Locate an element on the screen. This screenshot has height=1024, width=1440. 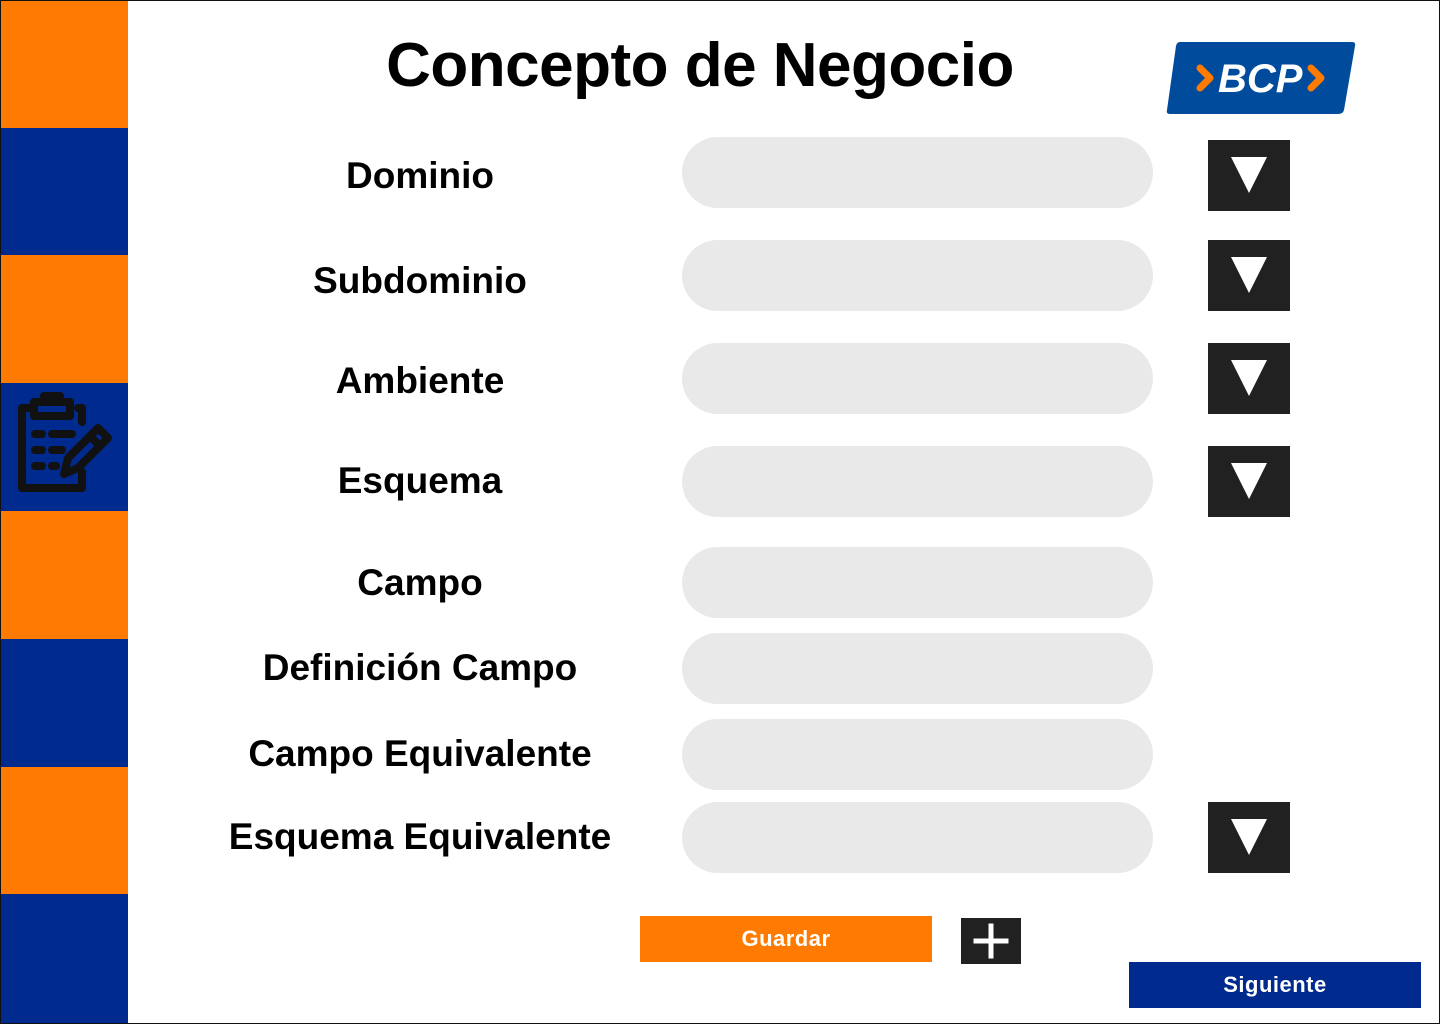
sidebar is located at coordinates (64, 512).